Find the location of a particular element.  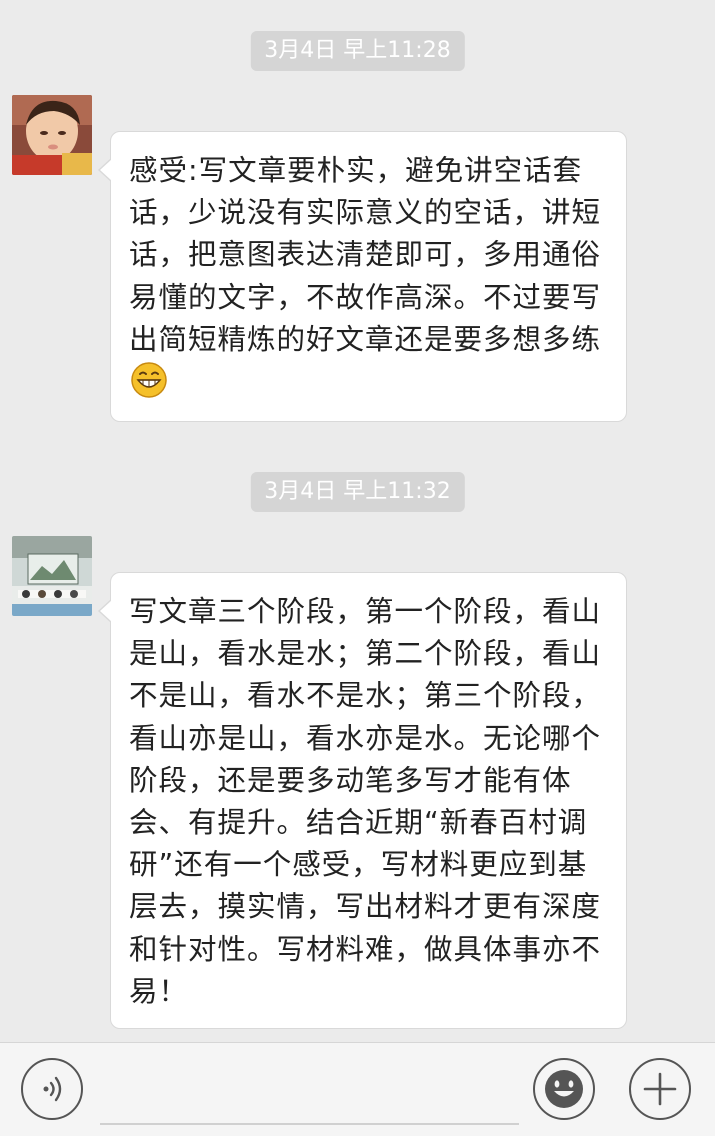

voice-icon is located at coordinates (52, 1089).